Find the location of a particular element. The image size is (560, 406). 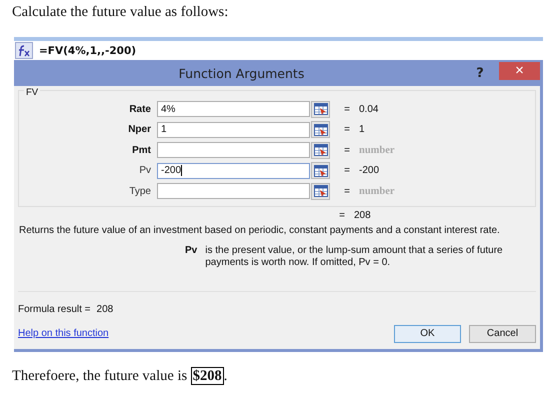

function-description: Returns the future value of an investment based on periodic, constant payments and a constant interest rate. is located at coordinates (260, 230).